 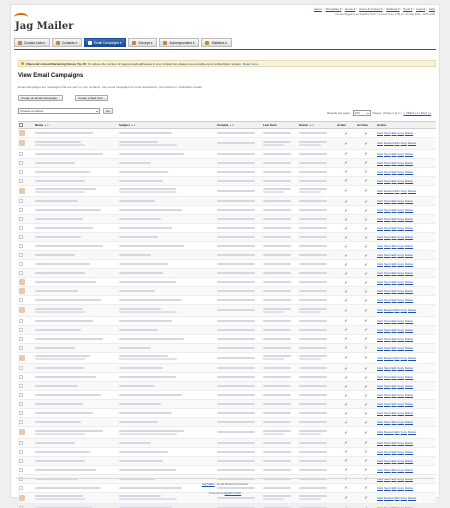 I want to click on table-row: ✔ ✔ ViewResendEditCopyDelete, so click(x=227, y=191).